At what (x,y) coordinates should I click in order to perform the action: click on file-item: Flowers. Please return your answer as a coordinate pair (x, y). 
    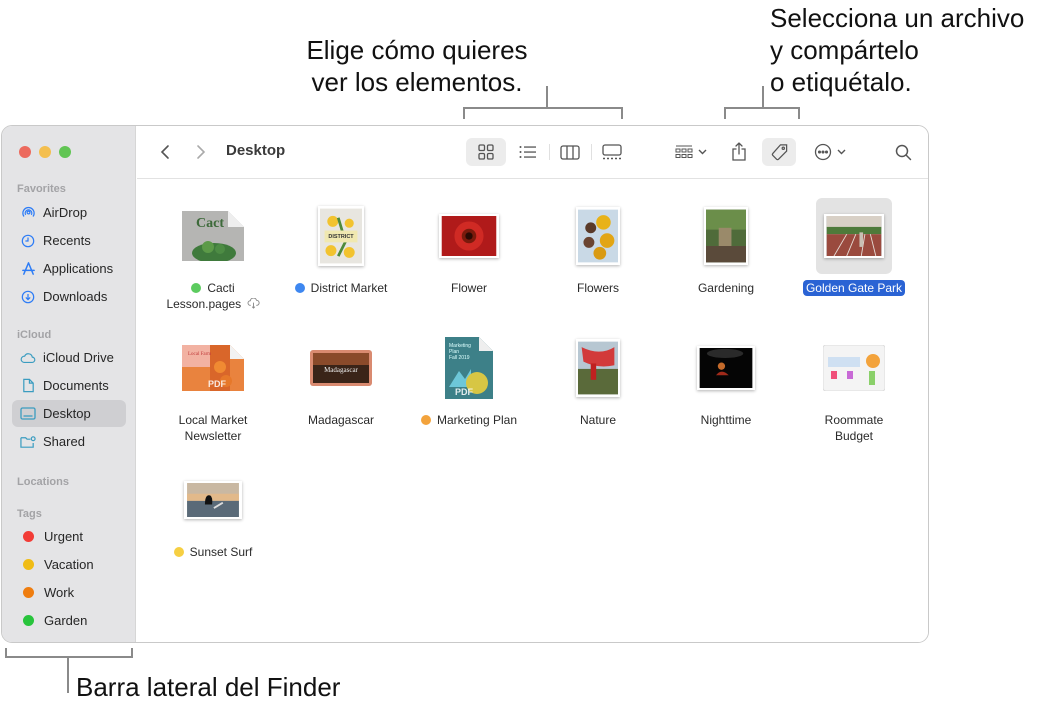
    Looking at the image, I should click on (598, 247).